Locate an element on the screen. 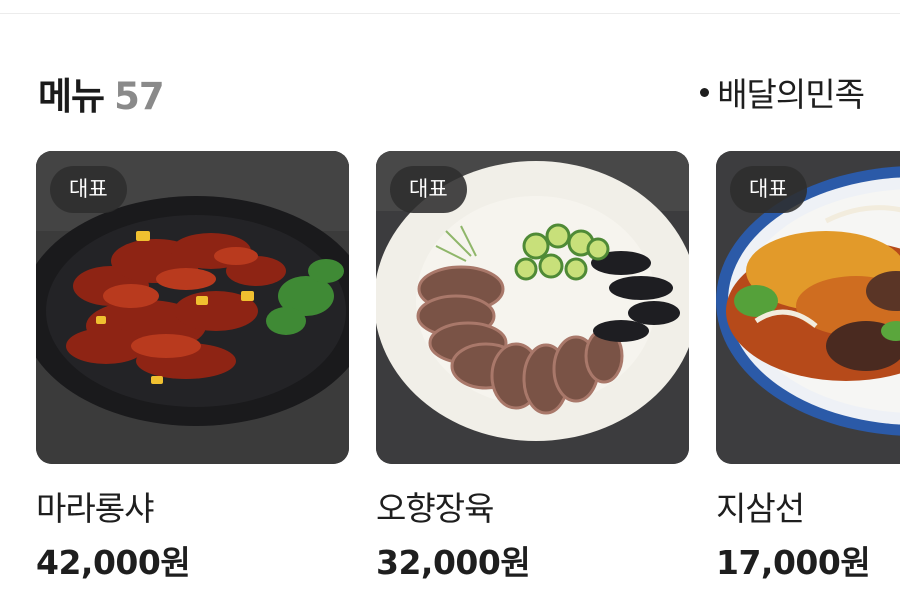  menu-title: 메뉴 57 is located at coordinates (101, 93).